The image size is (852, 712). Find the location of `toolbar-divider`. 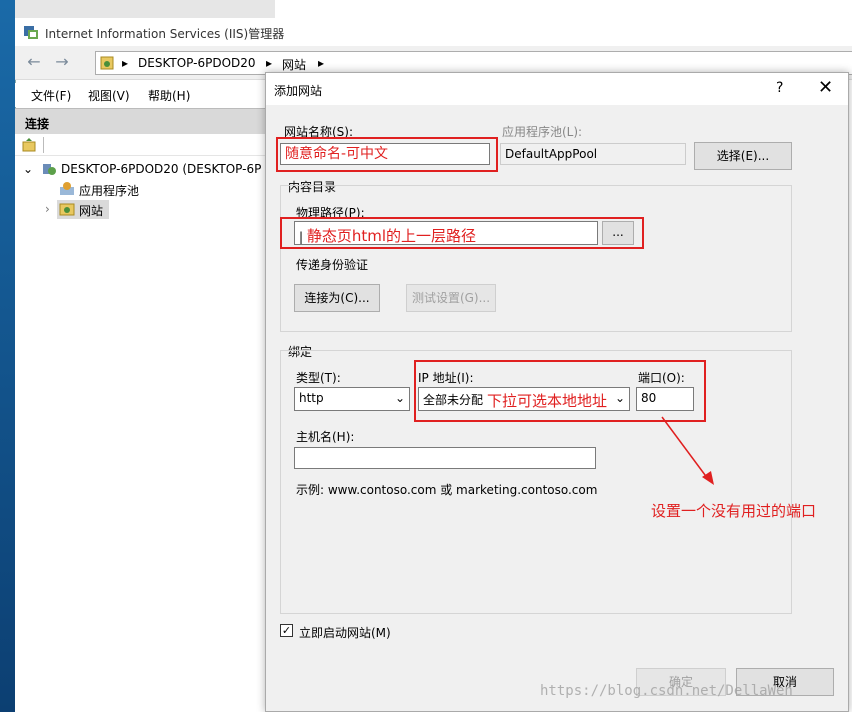

toolbar-divider is located at coordinates (43, 145).